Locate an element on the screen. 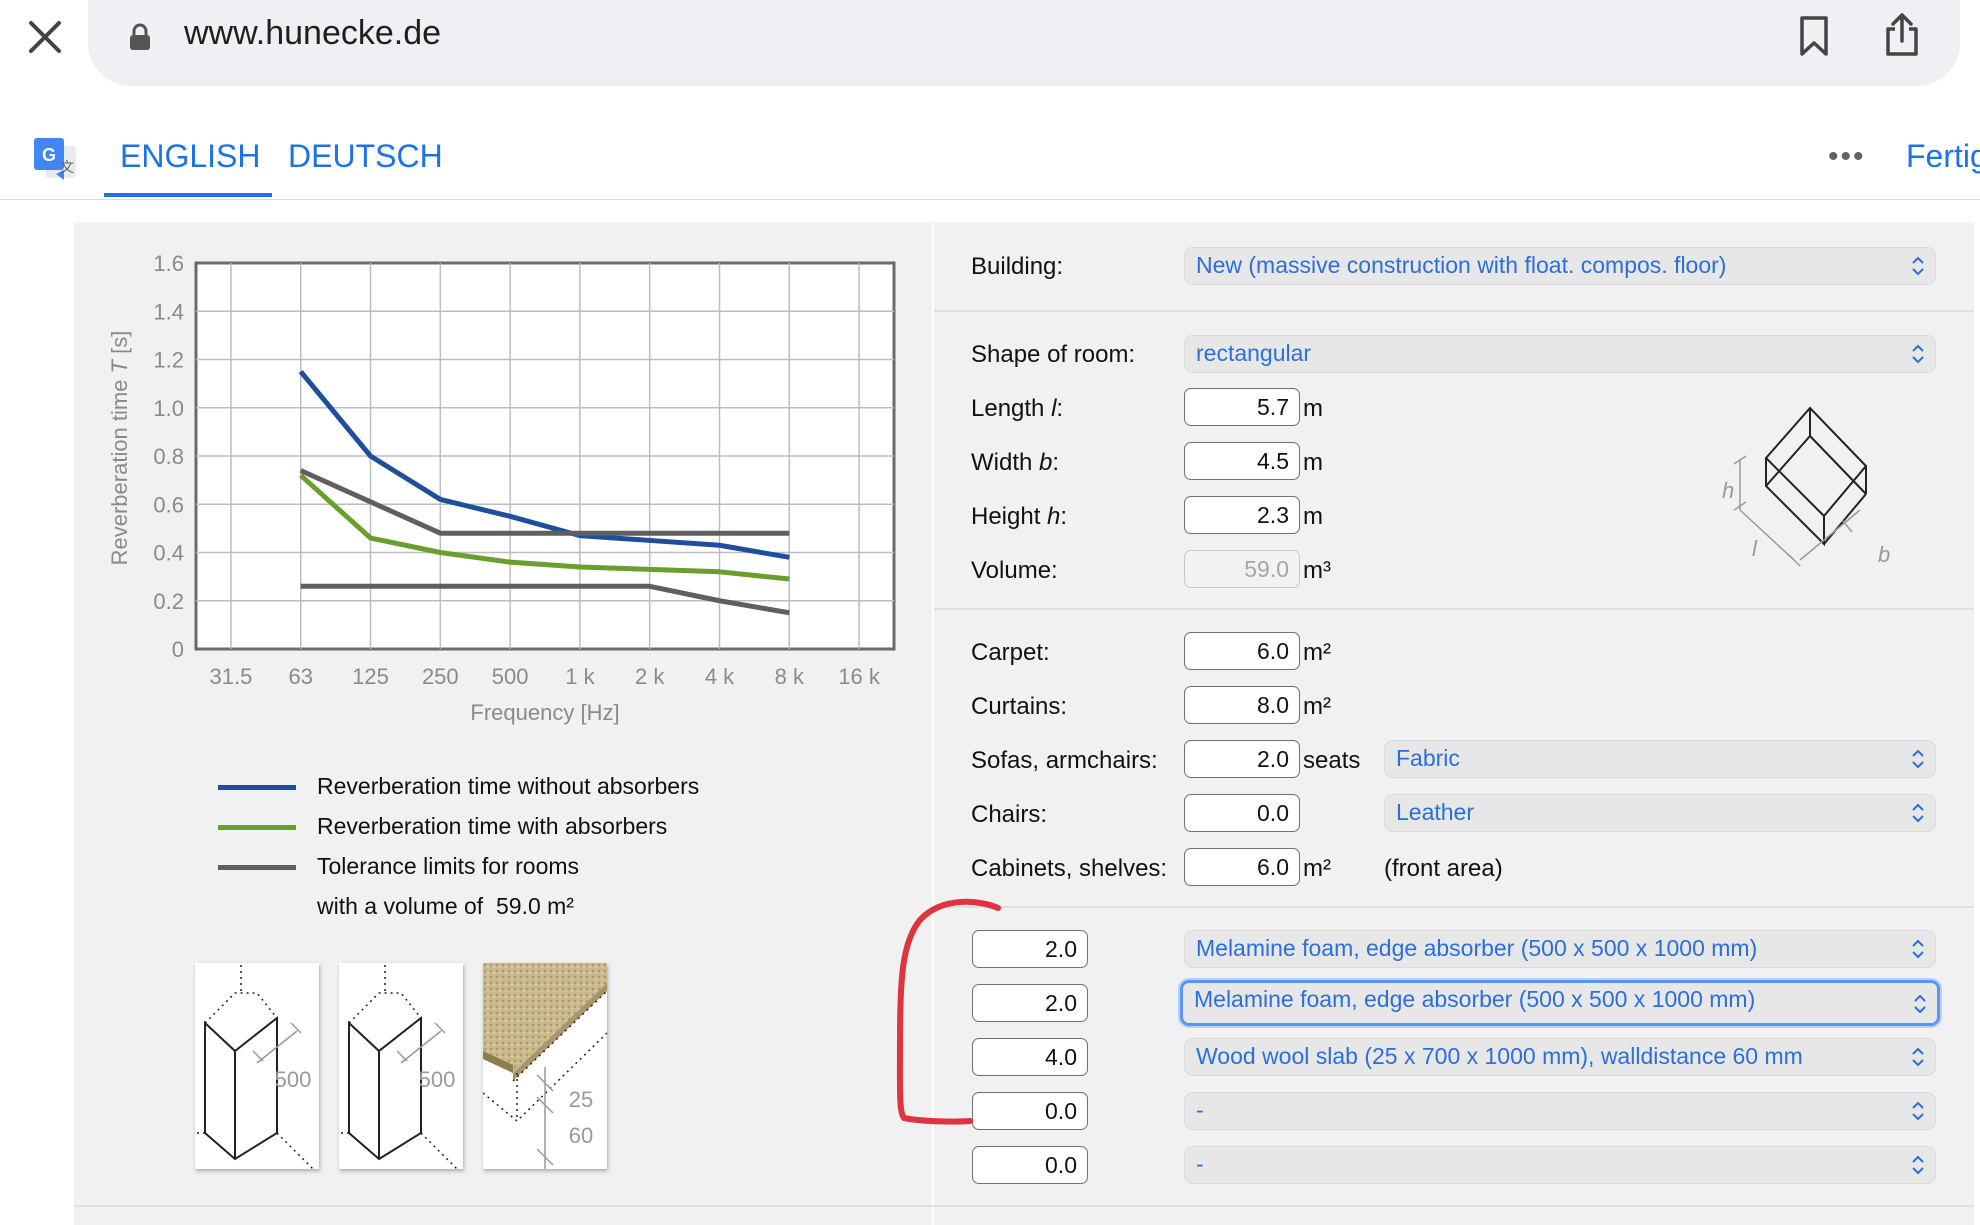 Image resolution: width=1980 pixels, height=1225 pixels. annotation-bracket is located at coordinates (948, 1011).